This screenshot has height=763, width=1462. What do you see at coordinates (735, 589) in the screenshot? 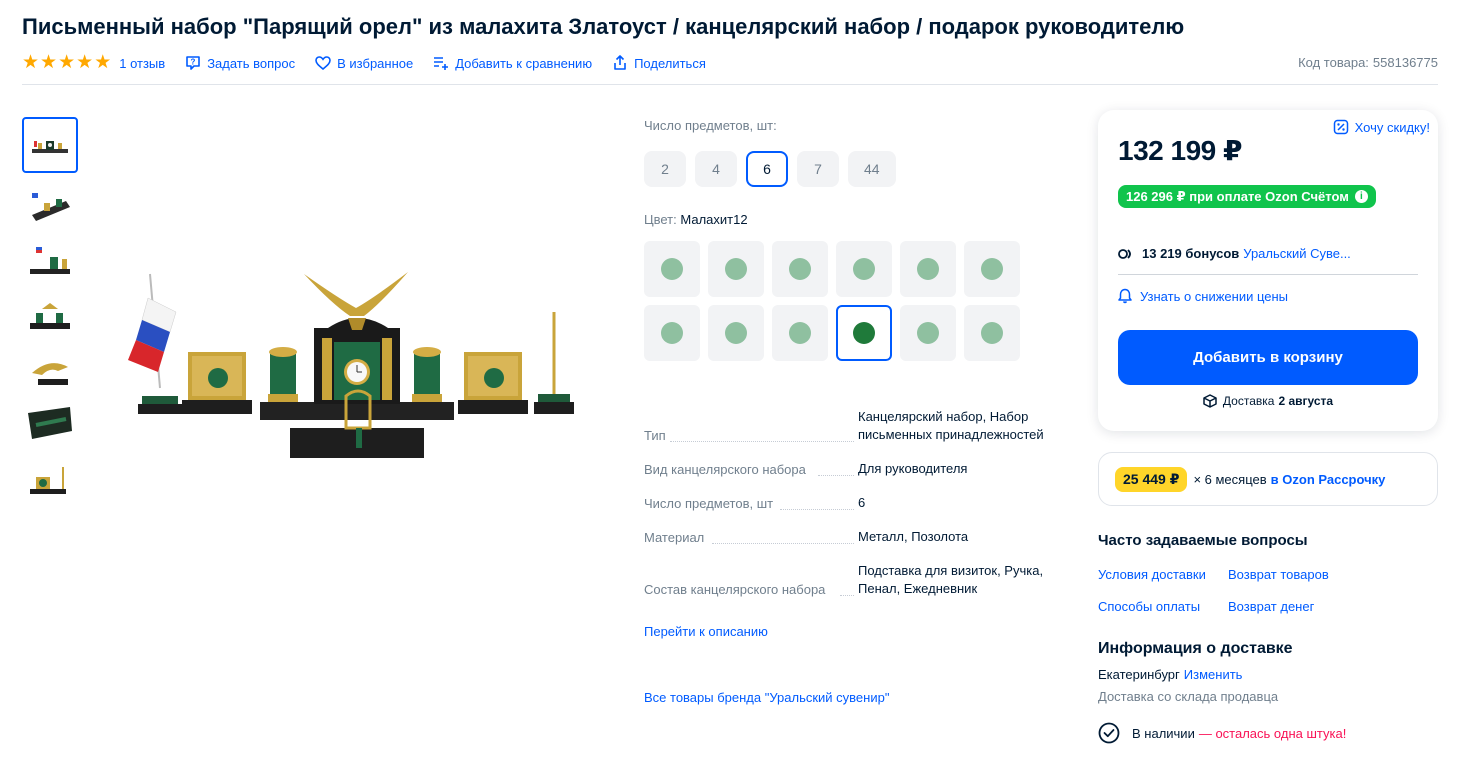
I see `characteristic-key: Состав канцелярского набора` at bounding box center [735, 589].